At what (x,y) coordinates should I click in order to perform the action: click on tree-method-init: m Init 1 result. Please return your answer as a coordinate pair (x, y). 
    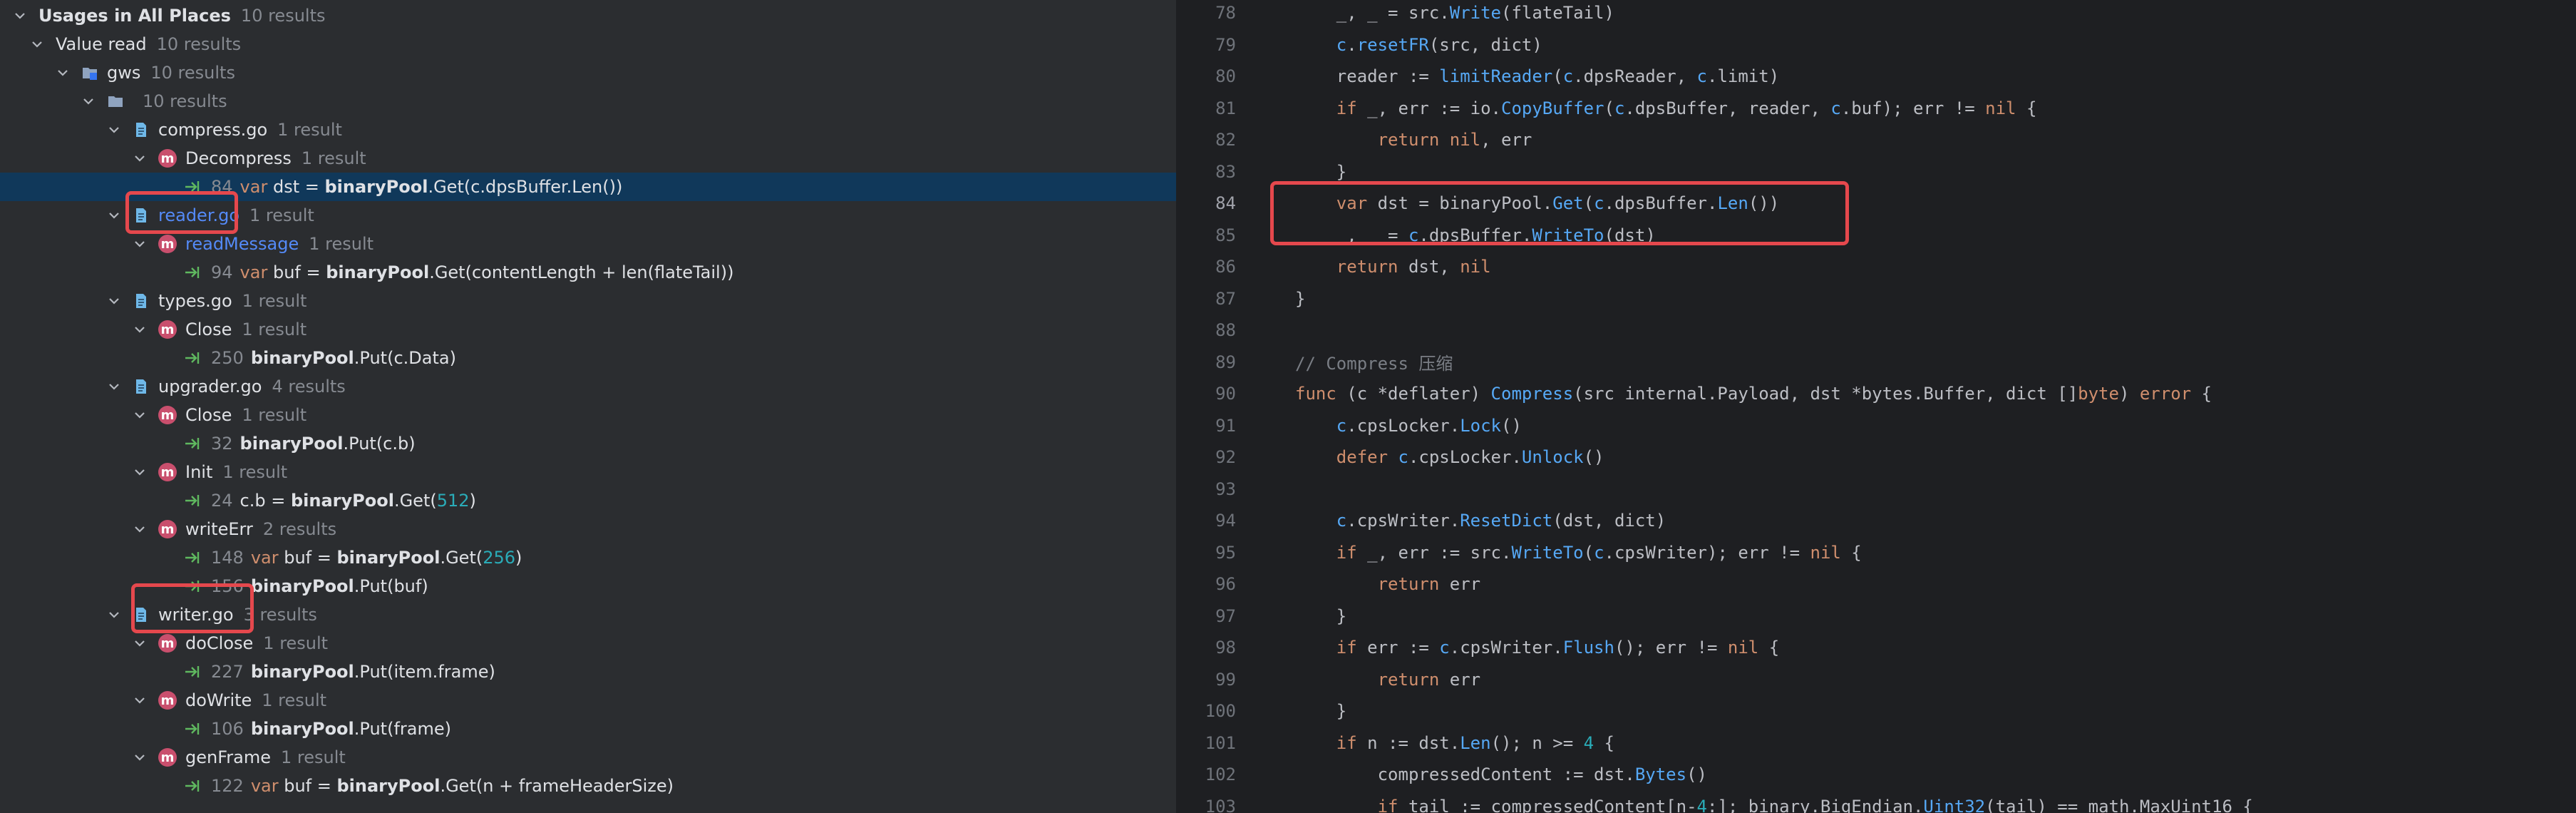
    Looking at the image, I should click on (588, 472).